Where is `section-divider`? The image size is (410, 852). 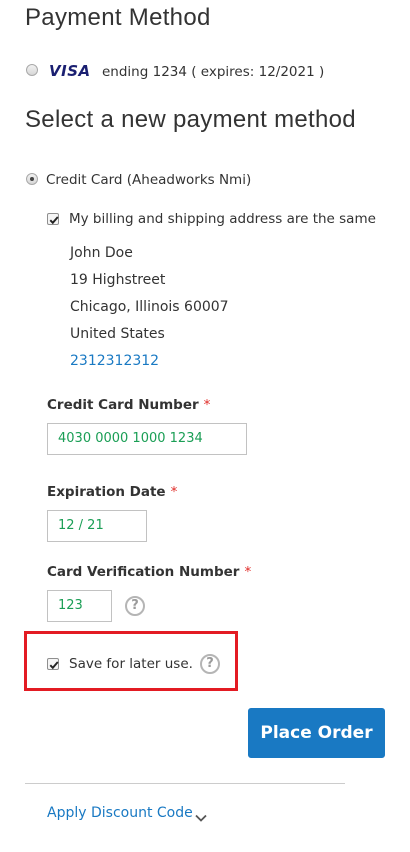
section-divider is located at coordinates (185, 783).